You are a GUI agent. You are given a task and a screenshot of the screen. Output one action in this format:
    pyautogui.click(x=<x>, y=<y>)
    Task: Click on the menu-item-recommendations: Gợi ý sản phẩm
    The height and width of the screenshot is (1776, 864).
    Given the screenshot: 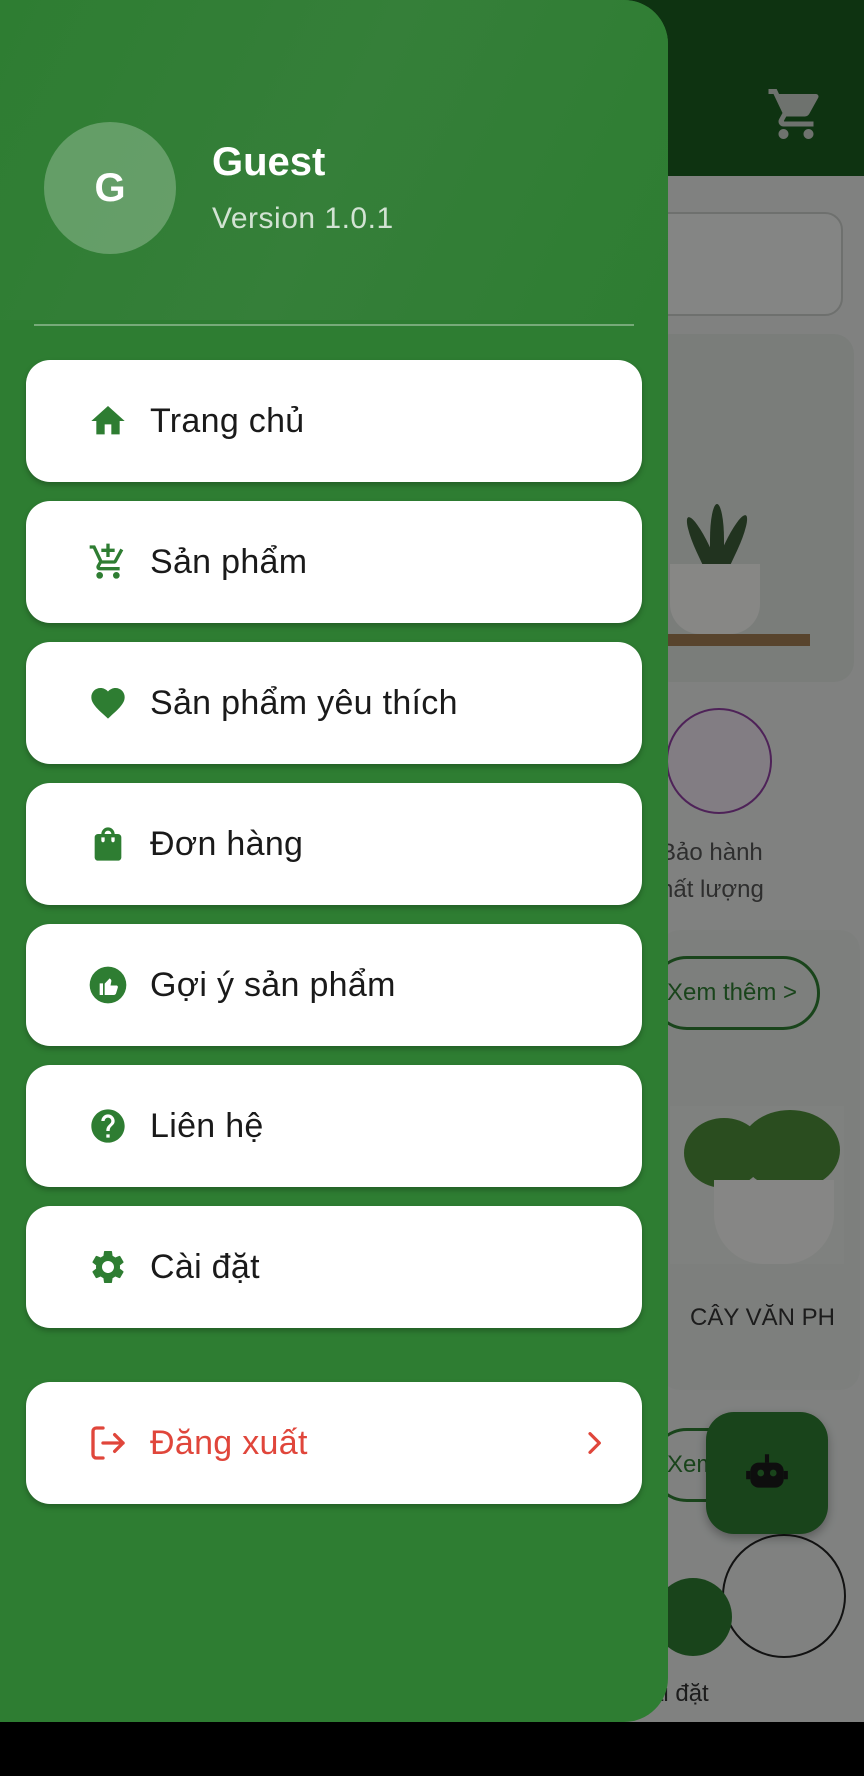 What is the action you would take?
    pyautogui.click(x=334, y=985)
    